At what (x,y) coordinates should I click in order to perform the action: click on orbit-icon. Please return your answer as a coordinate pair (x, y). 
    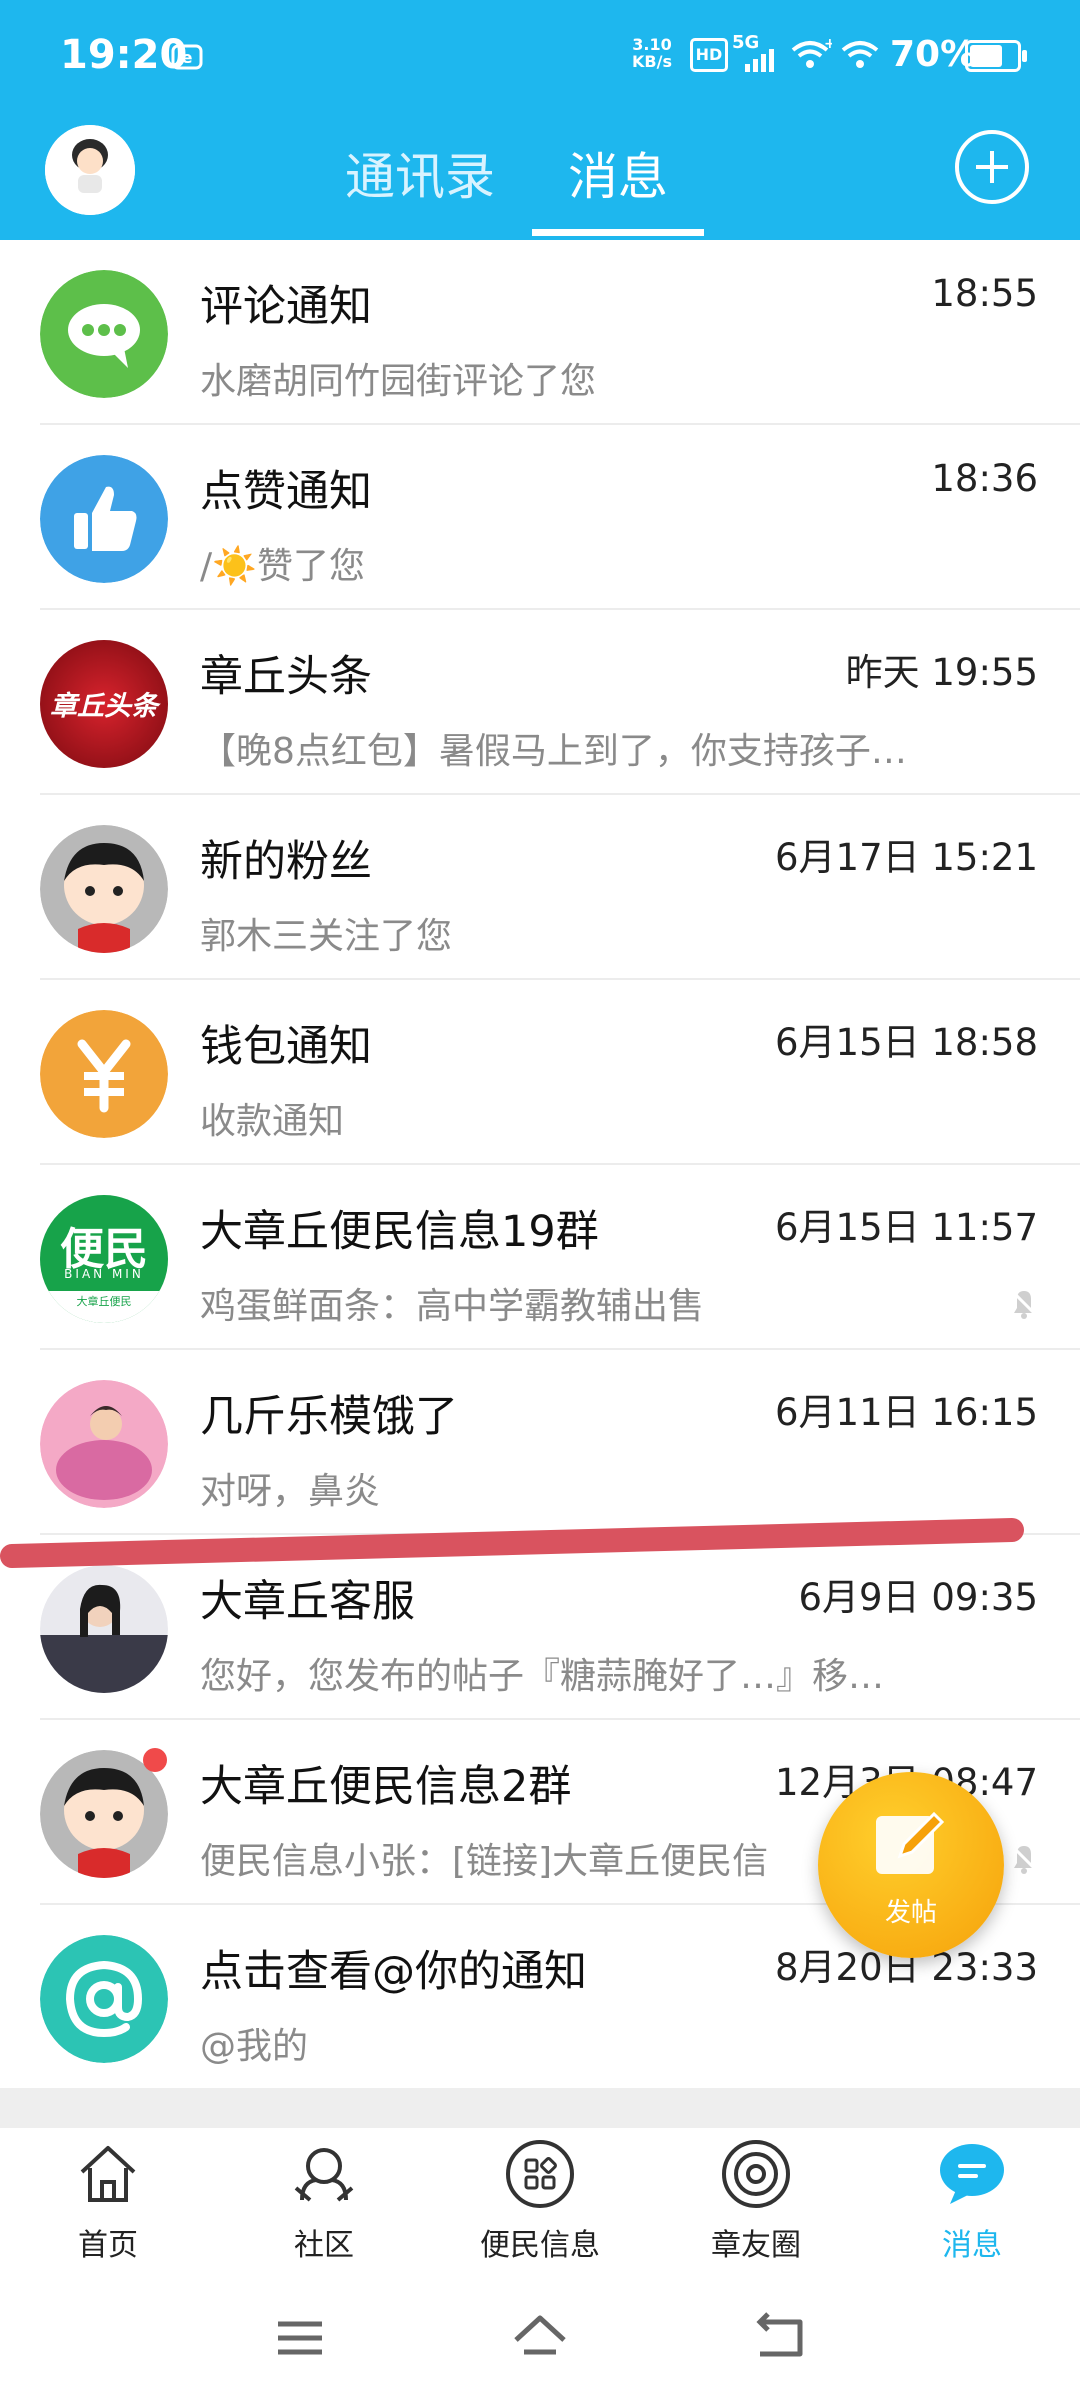
    Looking at the image, I should click on (756, 2174).